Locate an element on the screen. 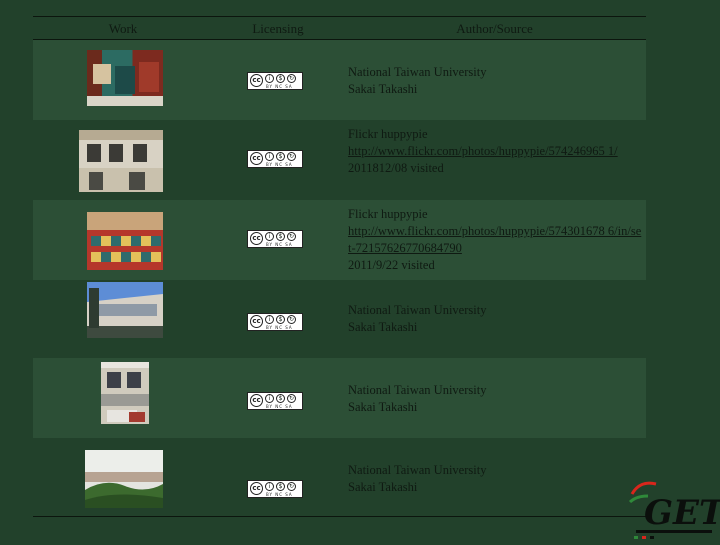 The image size is (720, 545). table-header: Work Licensing Author/Source is located at coordinates (339, 28).